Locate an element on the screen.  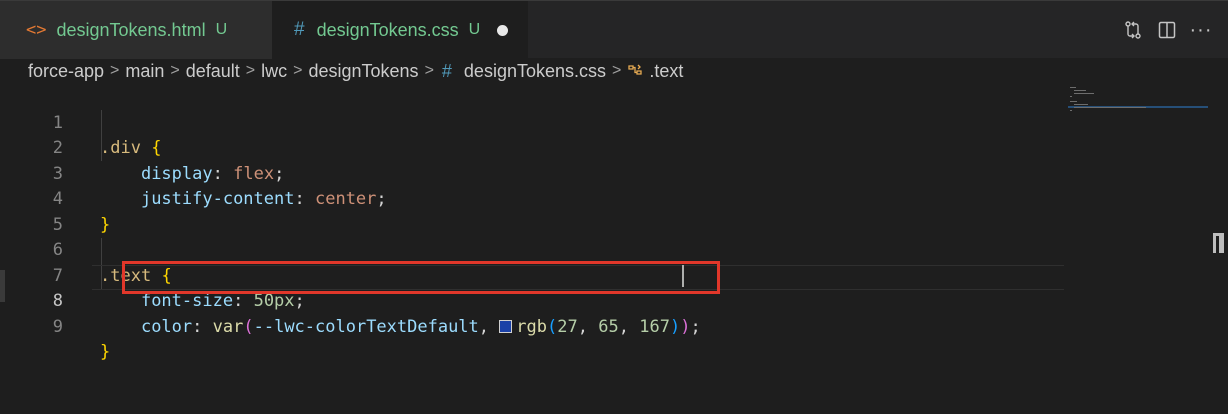
editor-actions: ··· is located at coordinates (1172, 30).